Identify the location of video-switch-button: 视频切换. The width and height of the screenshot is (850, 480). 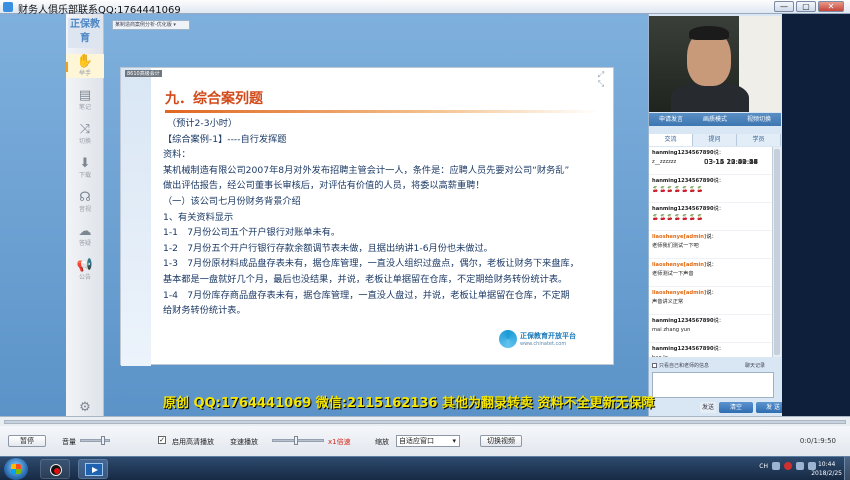
(759, 119).